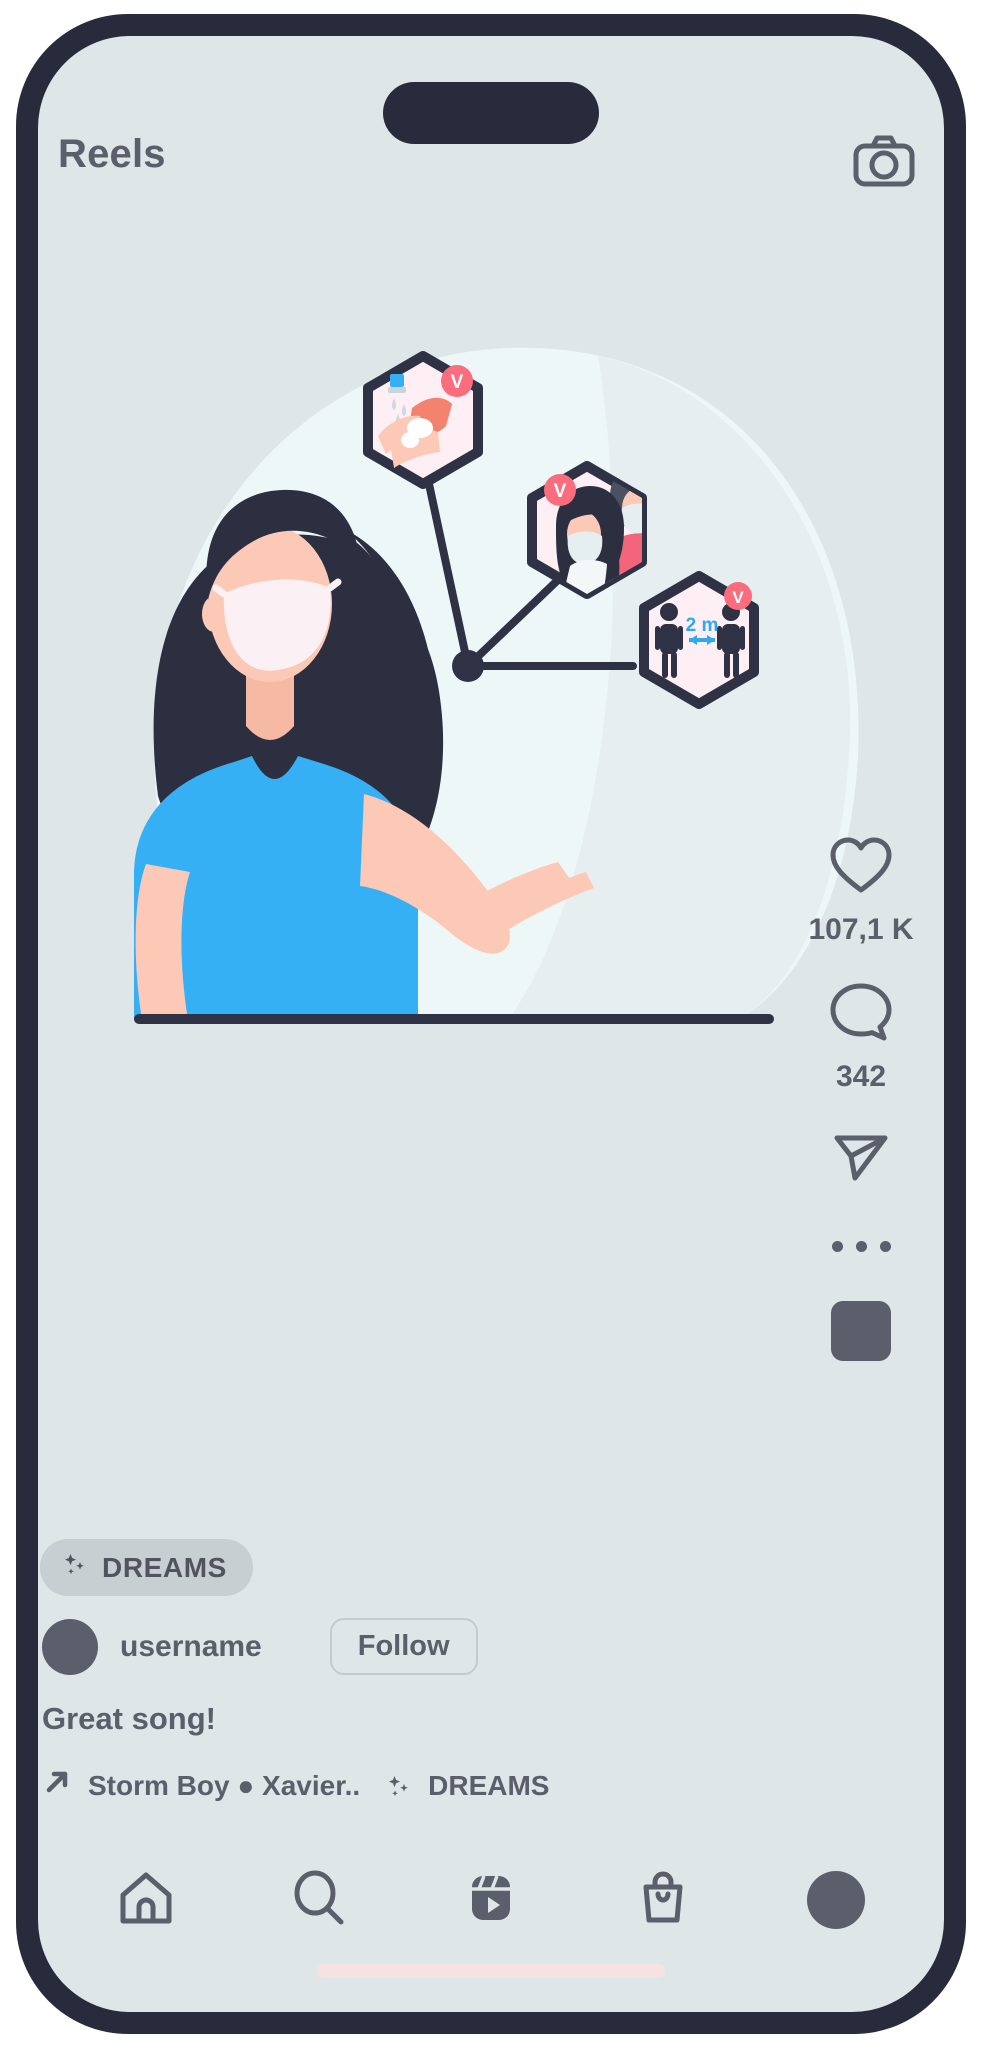  What do you see at coordinates (57, 1785) in the screenshot?
I see `arrow-up-right-icon` at bounding box center [57, 1785].